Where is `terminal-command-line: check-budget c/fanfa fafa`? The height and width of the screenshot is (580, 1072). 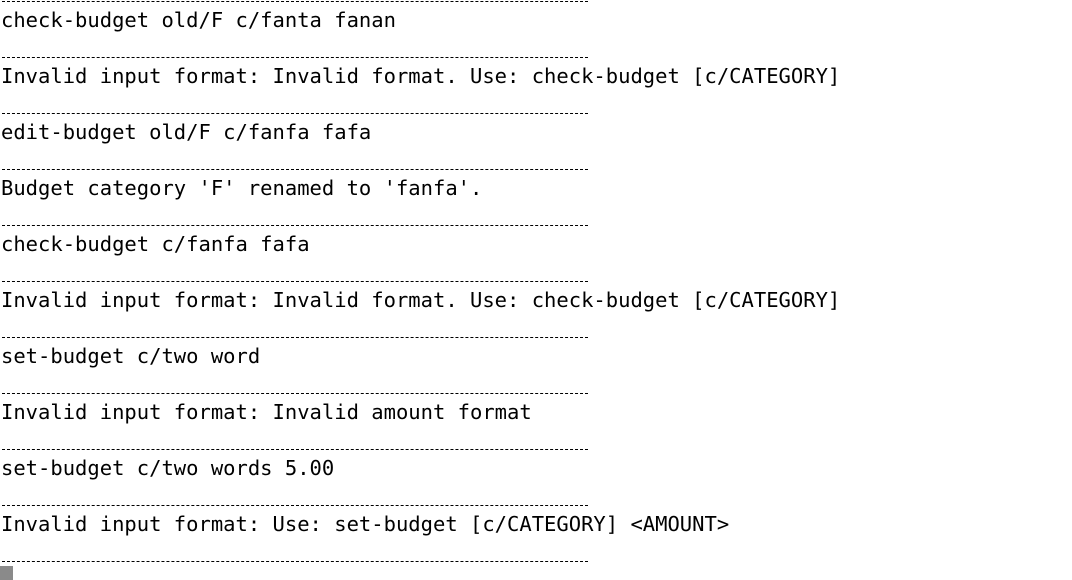
terminal-command-line: check-budget c/fanfa fafa is located at coordinates (155, 244).